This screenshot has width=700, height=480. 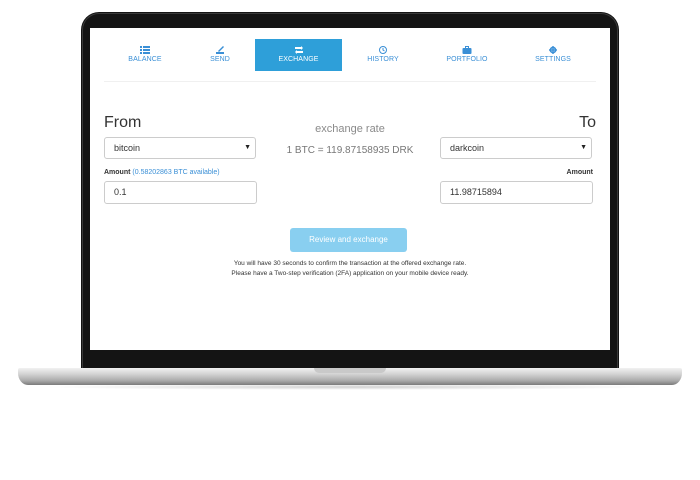 I want to click on tab-exchange: EXCHANGE, so click(x=298, y=55).